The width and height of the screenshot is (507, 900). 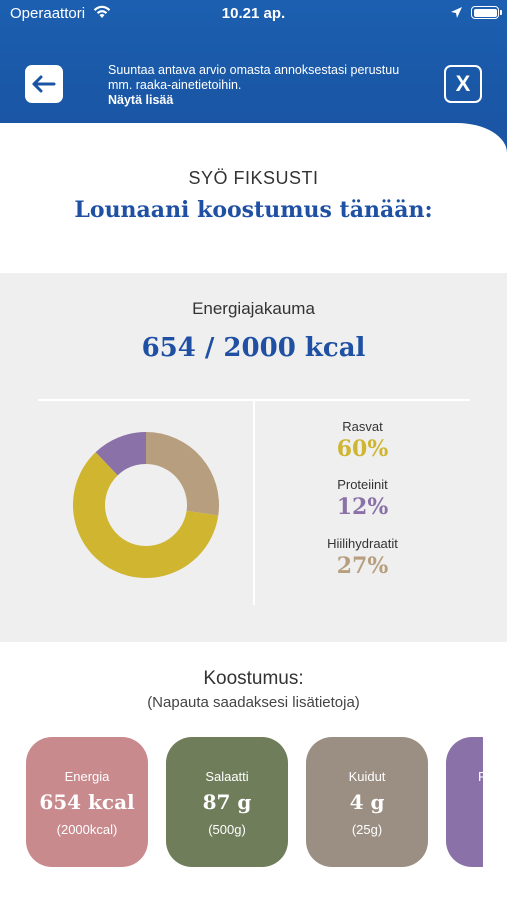 What do you see at coordinates (362, 566) in the screenshot?
I see `legend-percent: 27%` at bounding box center [362, 566].